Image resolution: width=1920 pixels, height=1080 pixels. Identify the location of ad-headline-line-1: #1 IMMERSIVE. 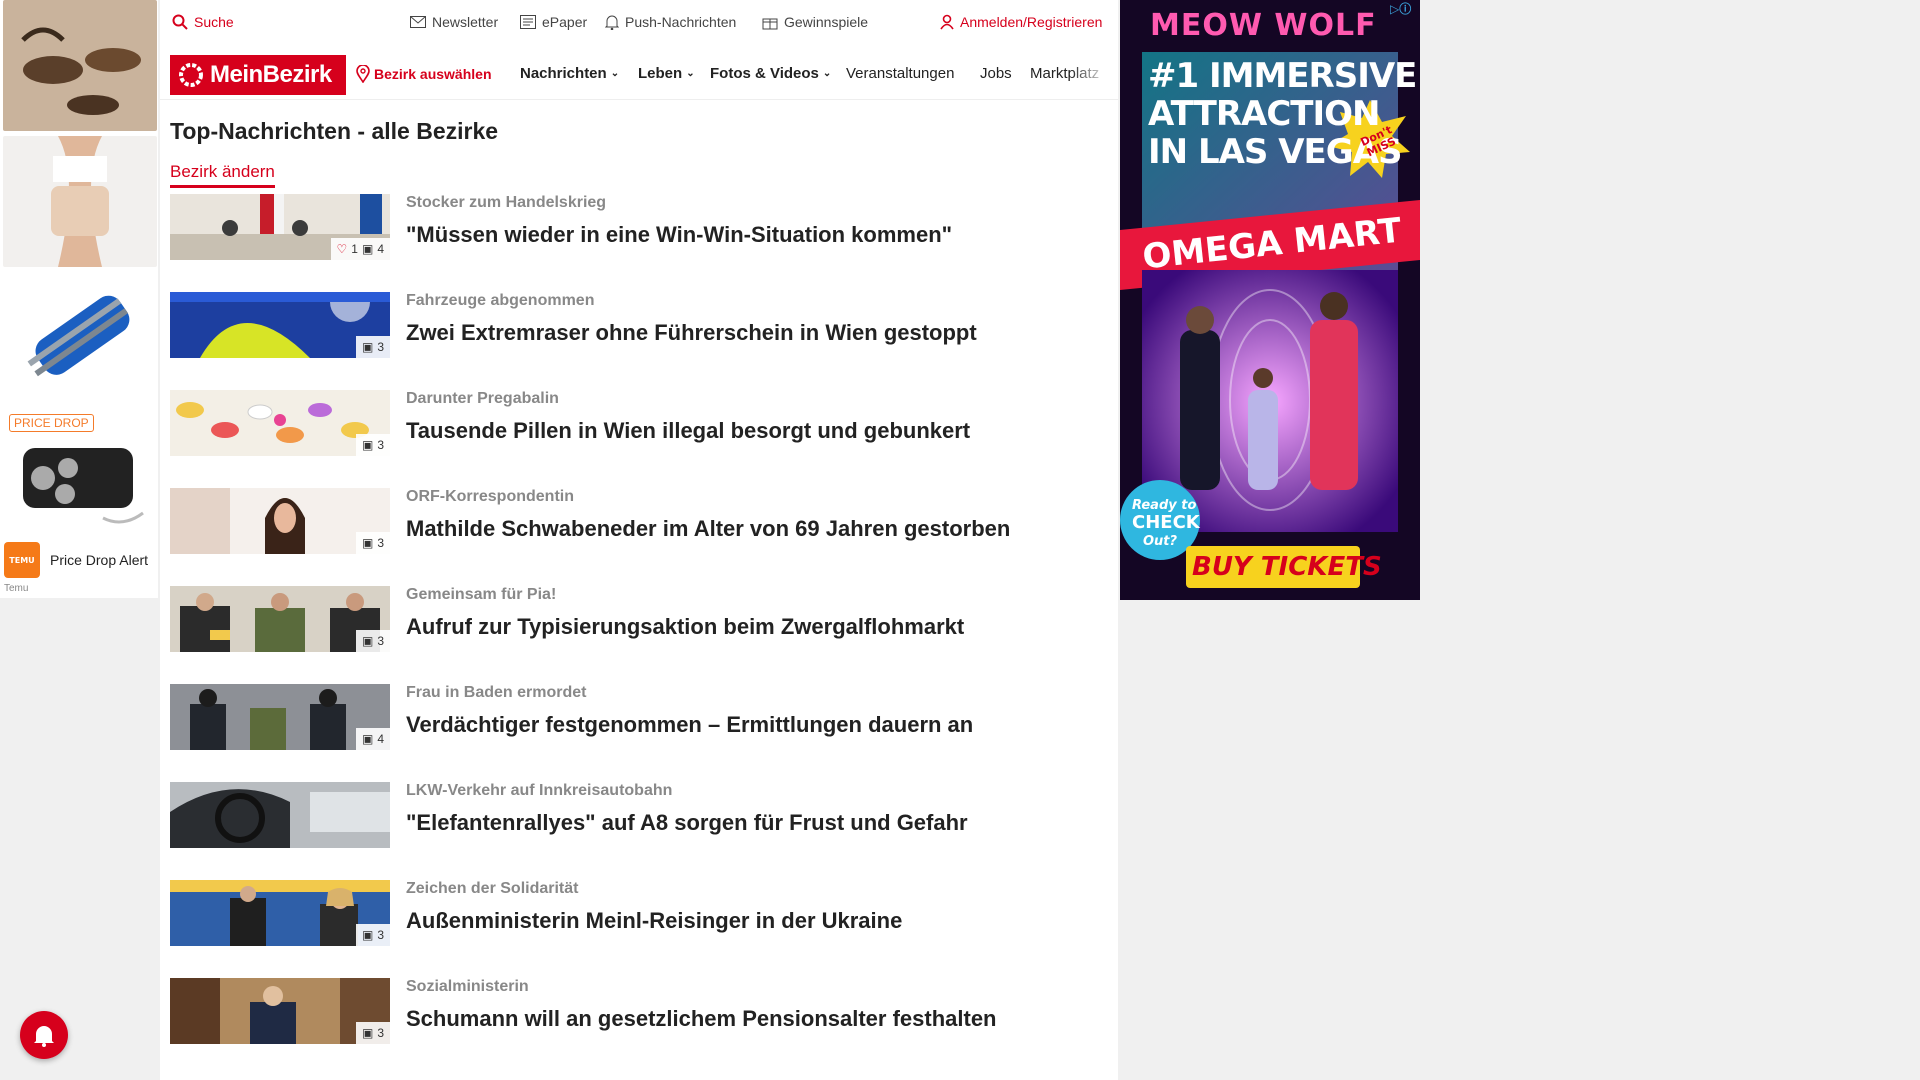
(1282, 76).